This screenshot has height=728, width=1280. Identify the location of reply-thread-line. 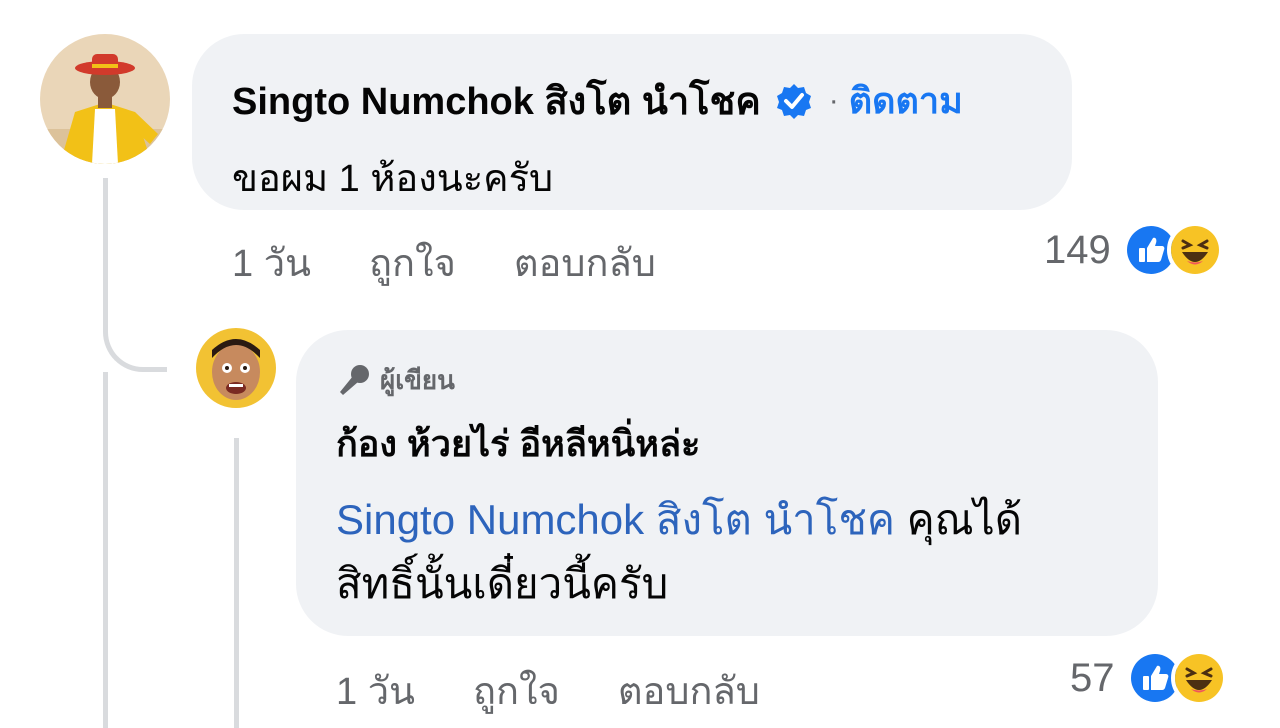
(236, 583).